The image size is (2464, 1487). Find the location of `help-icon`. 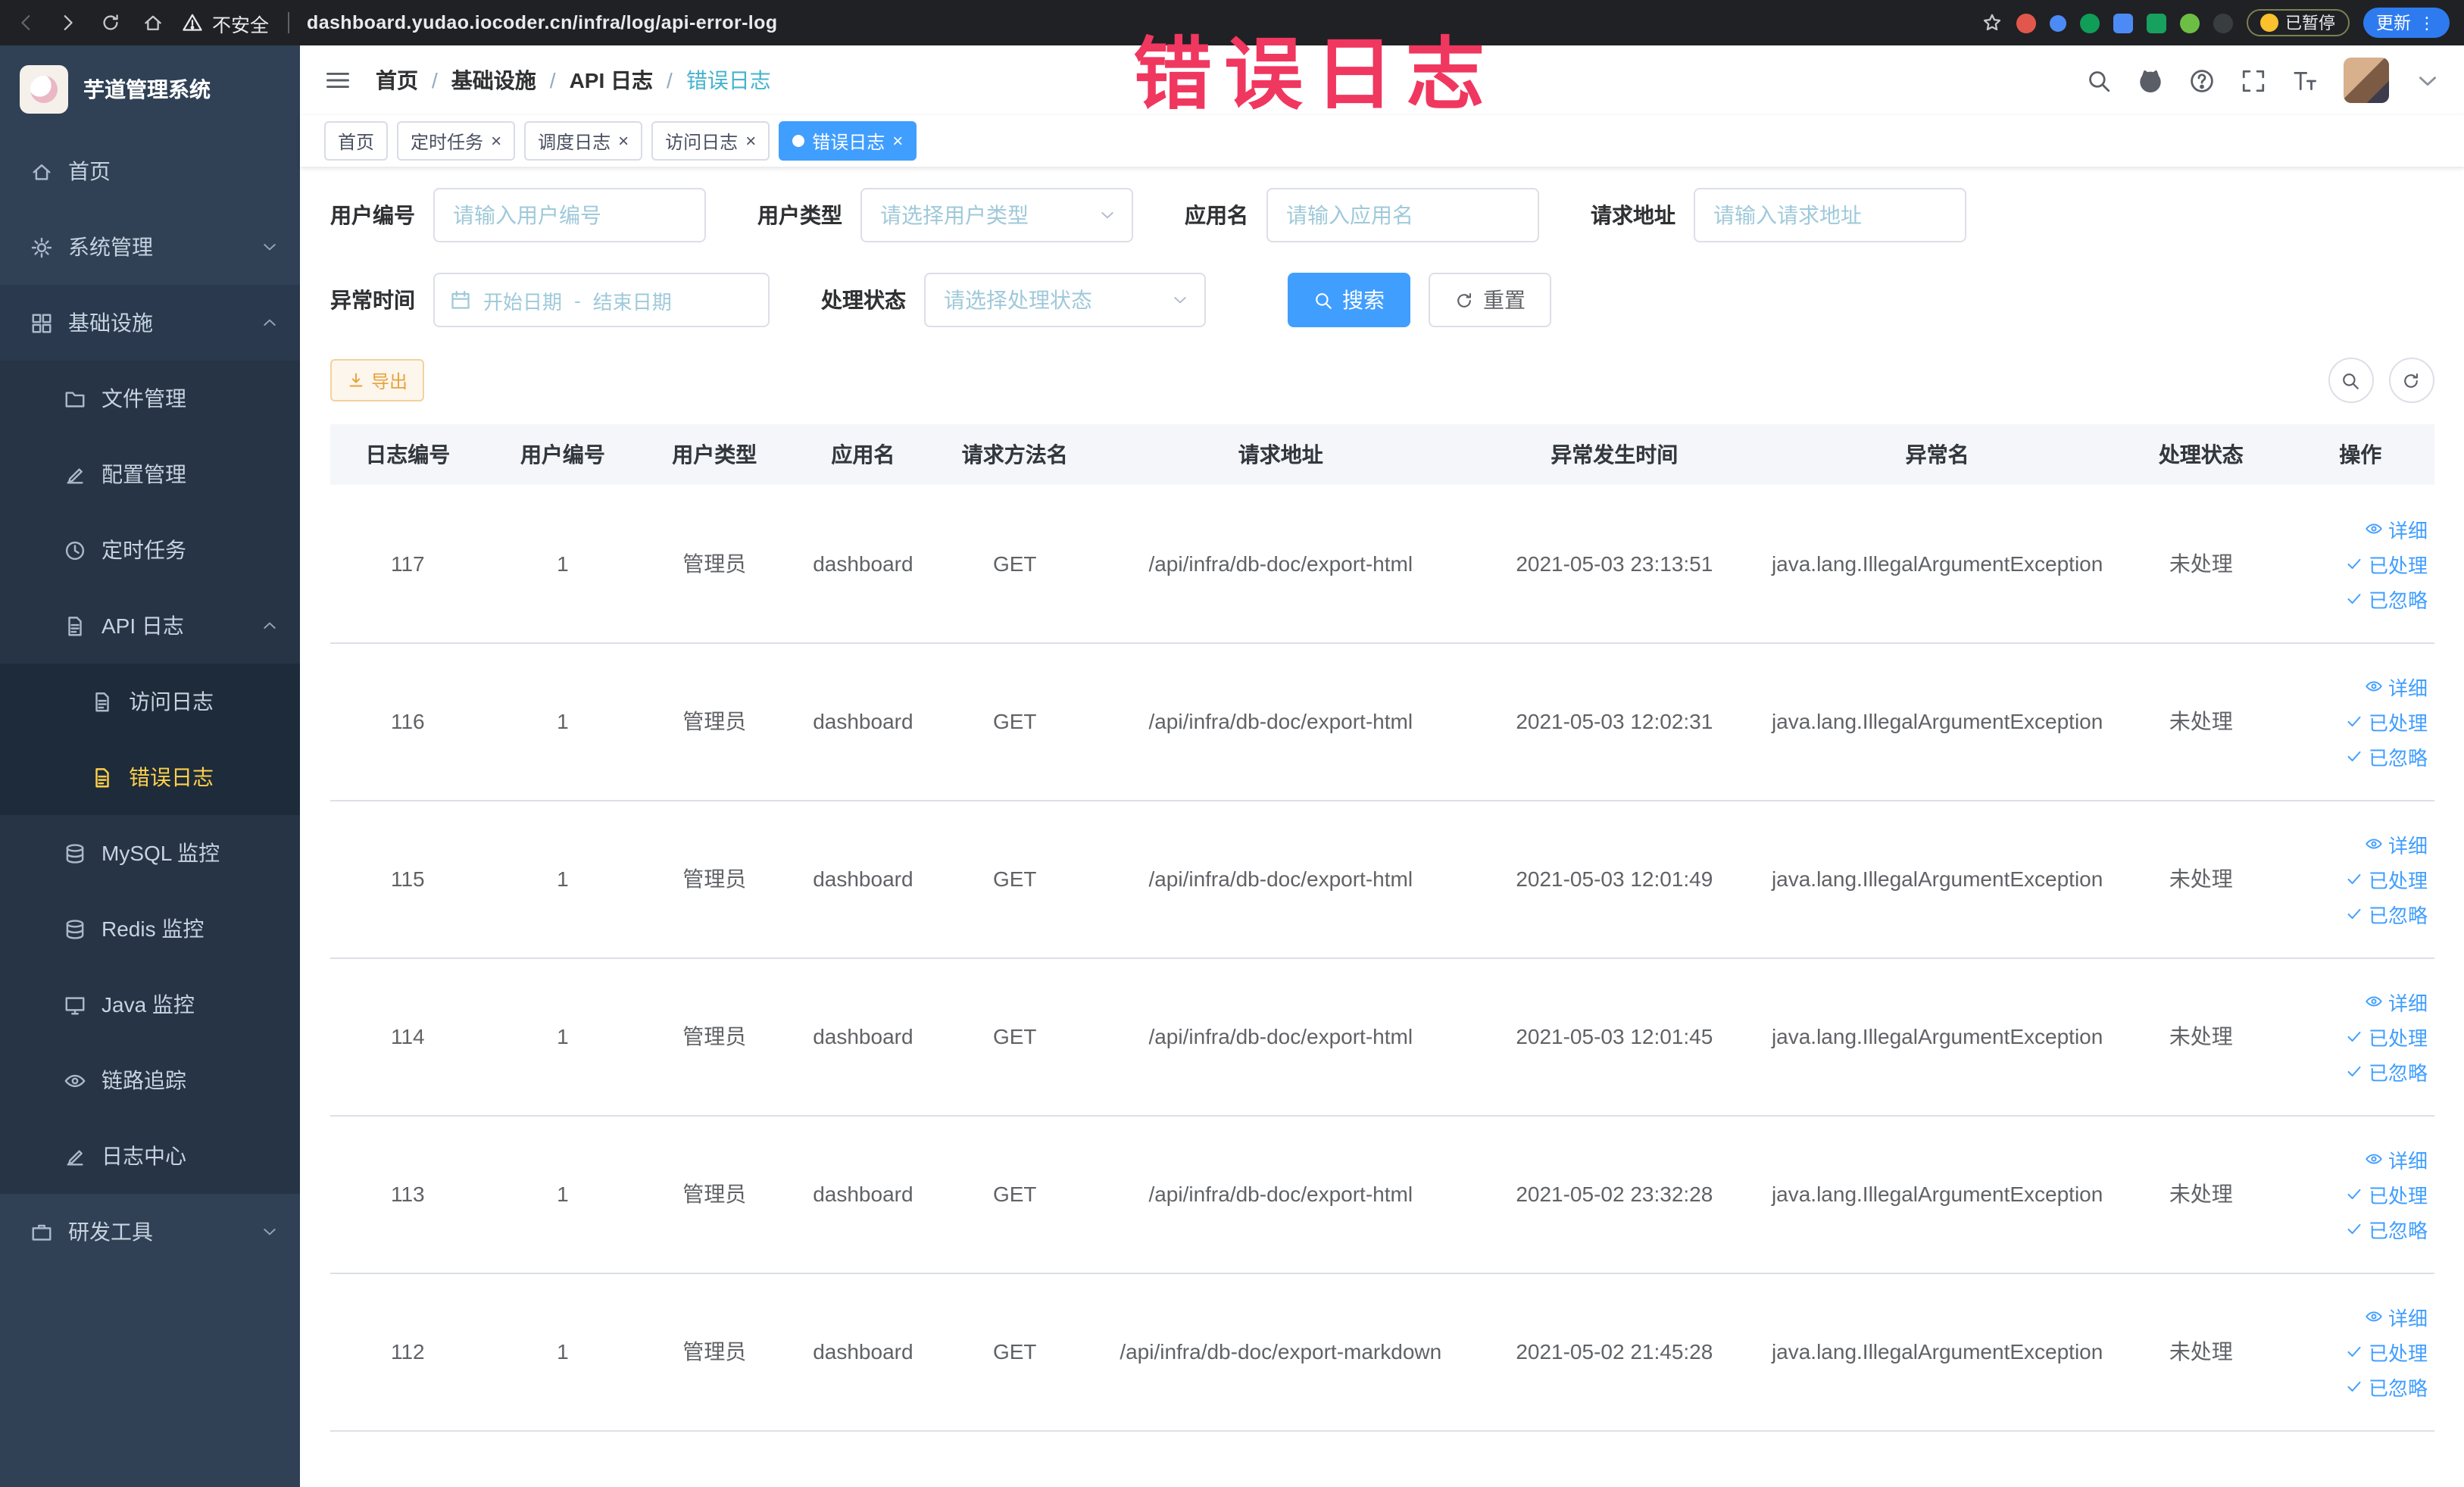

help-icon is located at coordinates (2201, 80).